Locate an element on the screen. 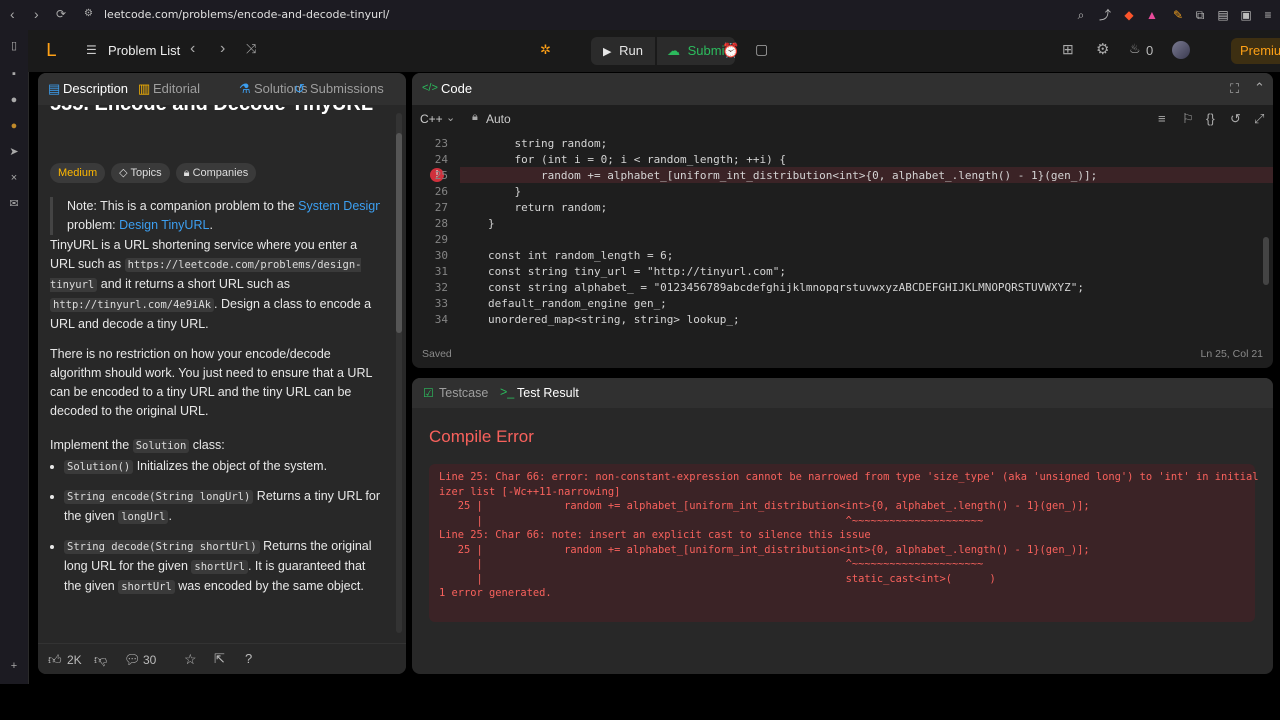 The width and height of the screenshot is (1280, 720). description-scrollbar is located at coordinates (399, 373).